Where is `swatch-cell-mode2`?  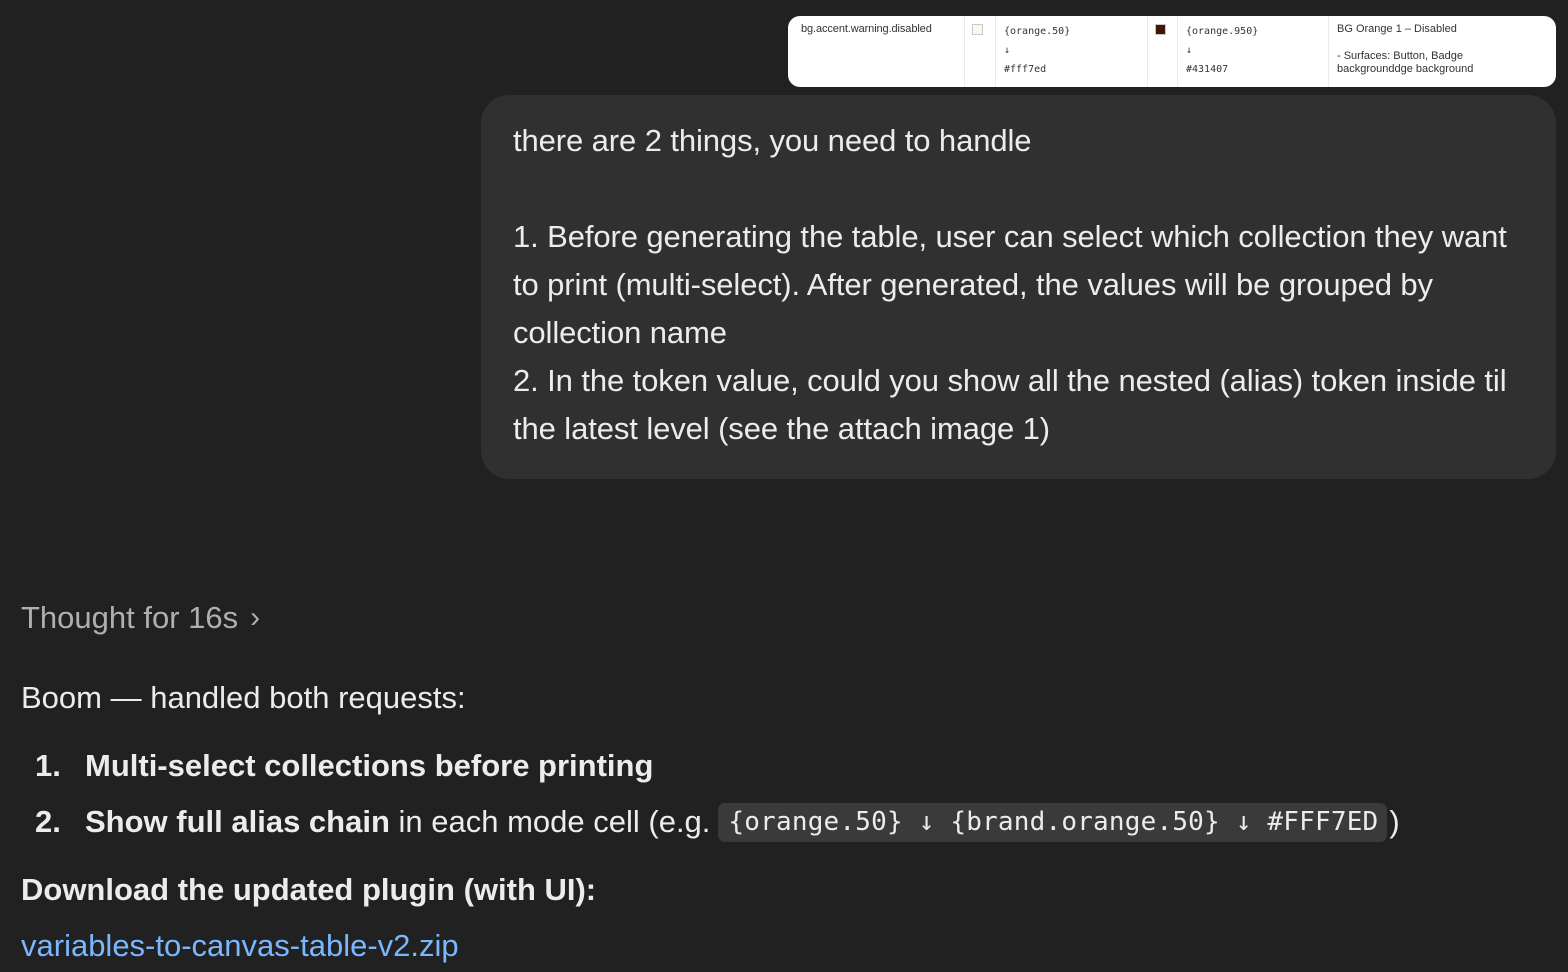 swatch-cell-mode2 is located at coordinates (1163, 51).